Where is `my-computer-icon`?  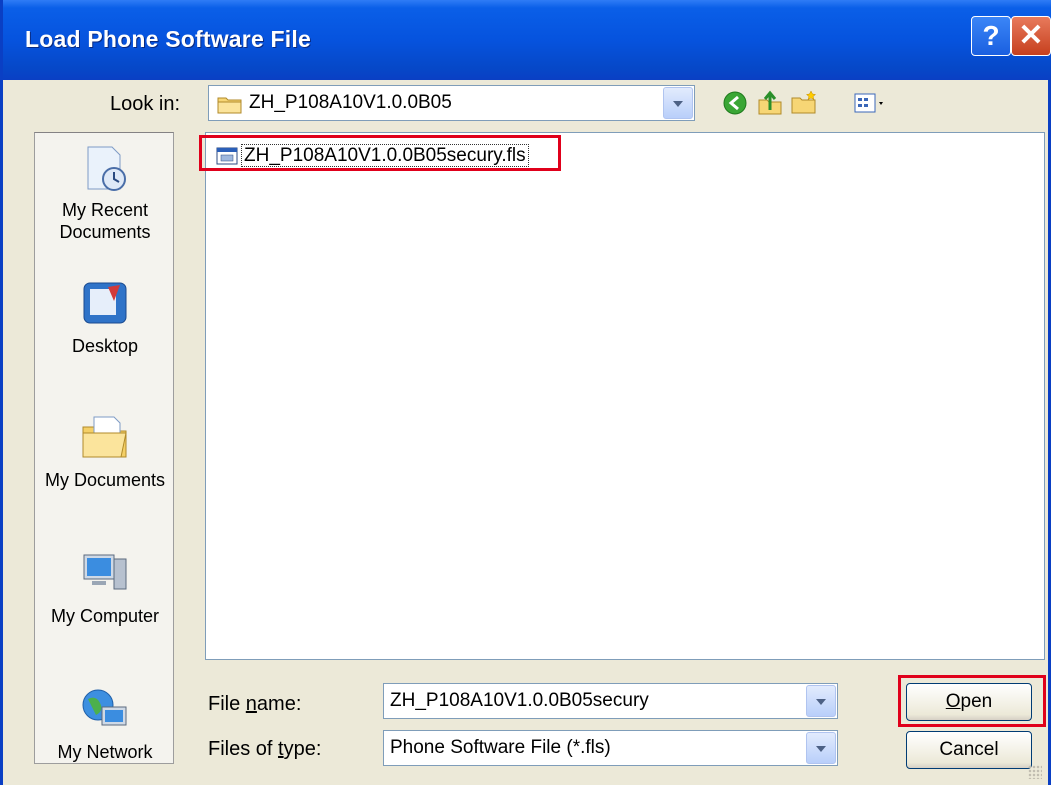
my-computer-icon is located at coordinates (105, 572).